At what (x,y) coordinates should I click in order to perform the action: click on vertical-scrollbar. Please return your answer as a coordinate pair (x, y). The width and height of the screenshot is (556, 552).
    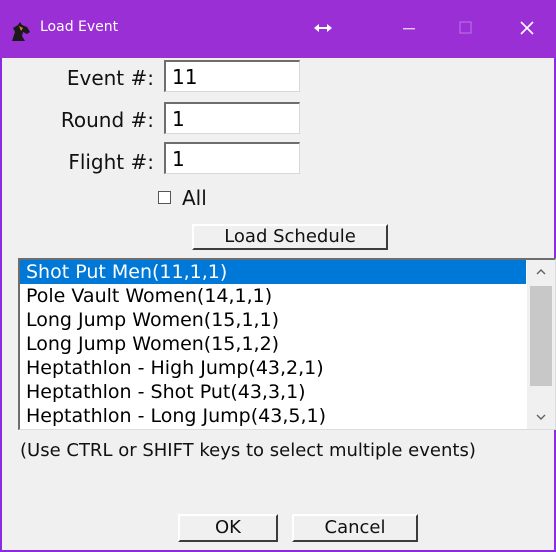
    Looking at the image, I should click on (541, 344).